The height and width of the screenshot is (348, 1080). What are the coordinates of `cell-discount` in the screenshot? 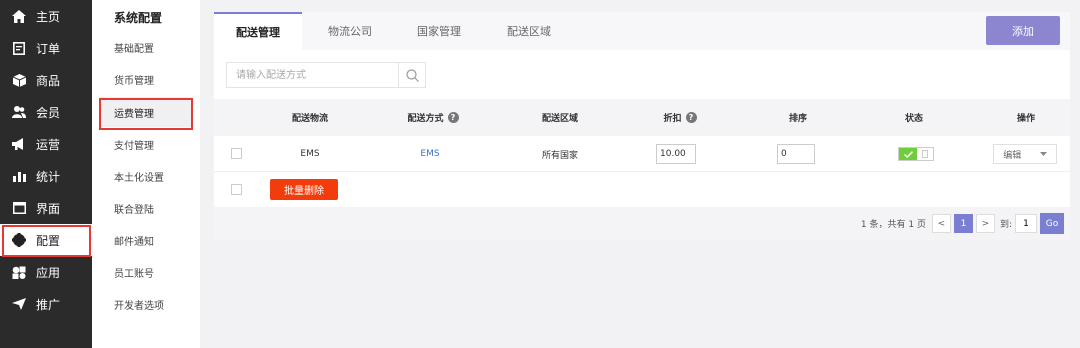 It's located at (676, 154).